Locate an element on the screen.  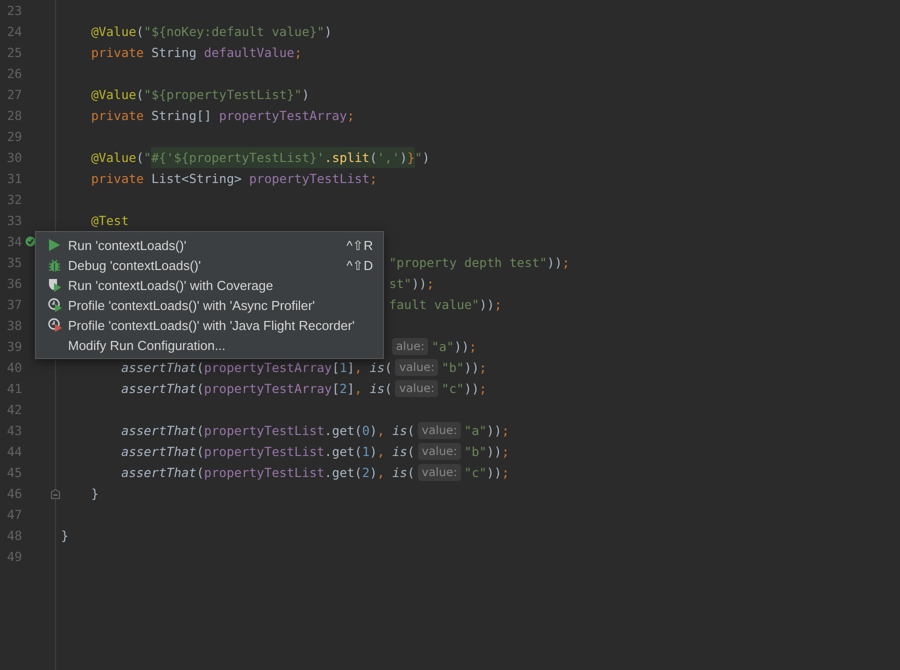
menu-item: Run 'contextLoads()' with Coverage is located at coordinates (209, 285).